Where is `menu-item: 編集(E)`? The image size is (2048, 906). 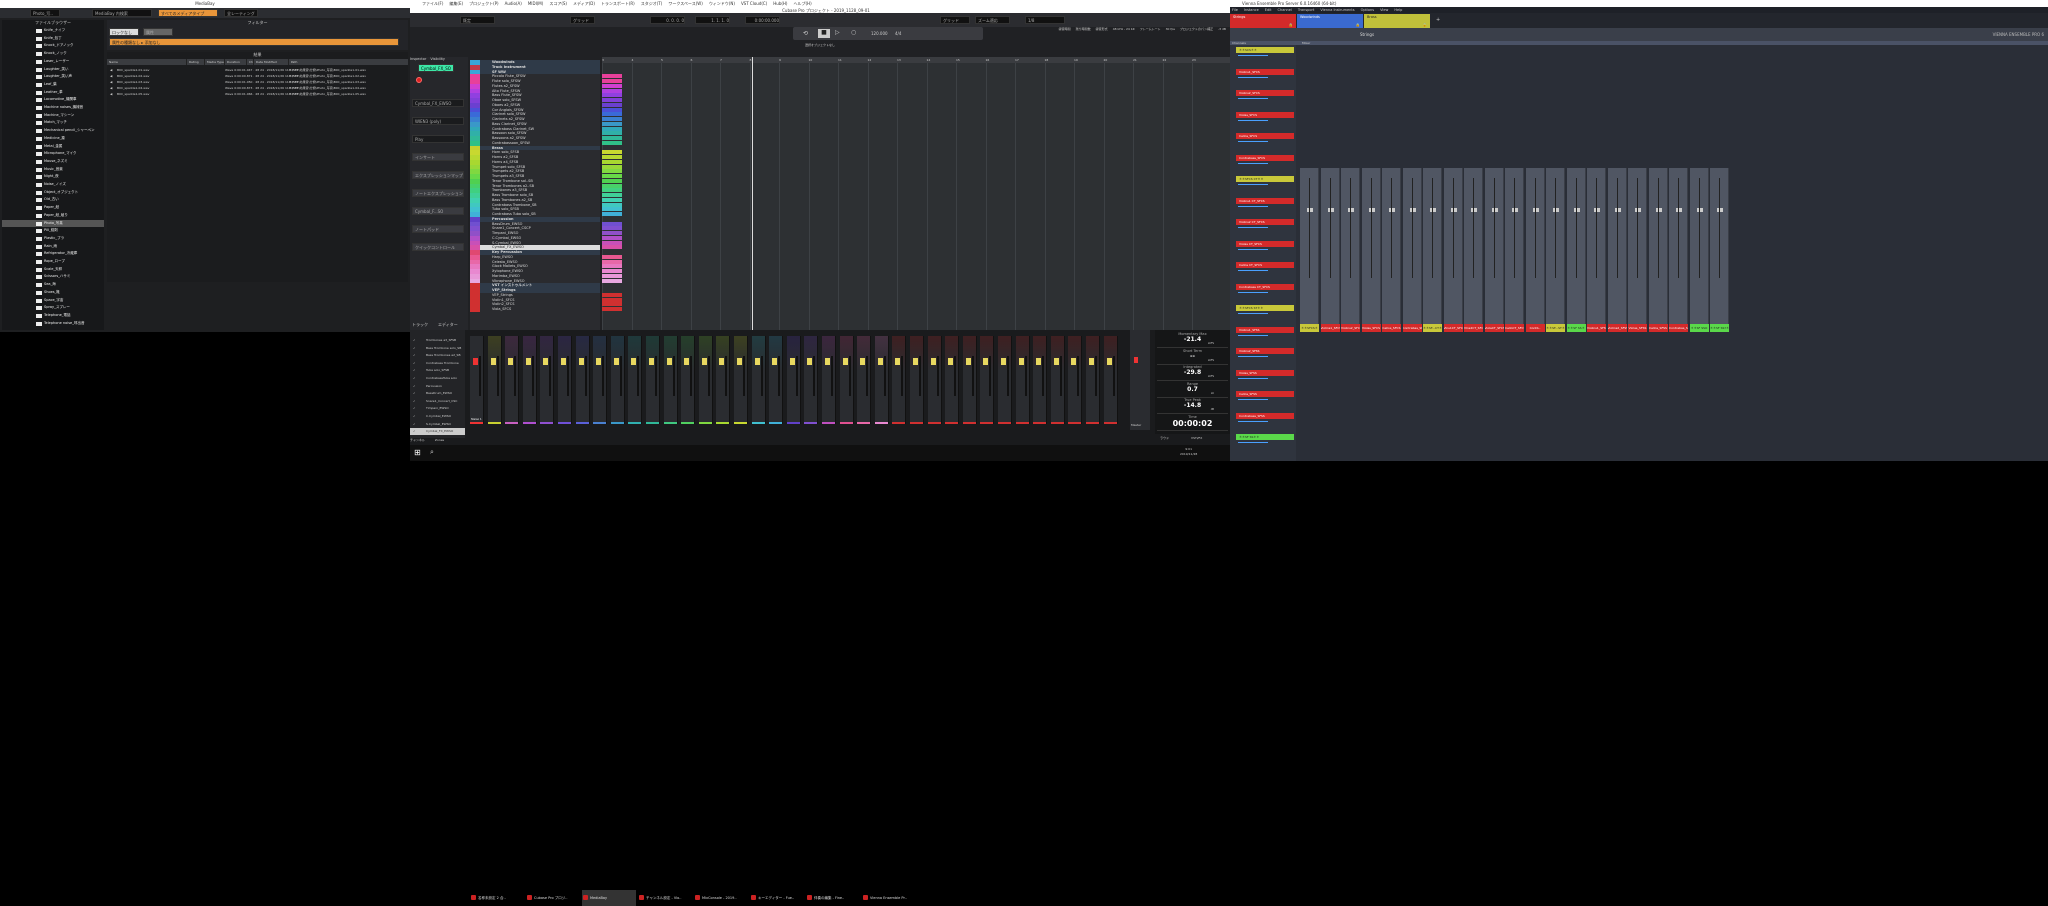
menu-item: 編集(E) is located at coordinates (456, 3).